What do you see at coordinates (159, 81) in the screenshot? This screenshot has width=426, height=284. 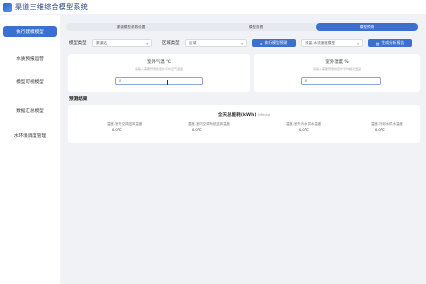 I see `temperature-input: 0` at bounding box center [159, 81].